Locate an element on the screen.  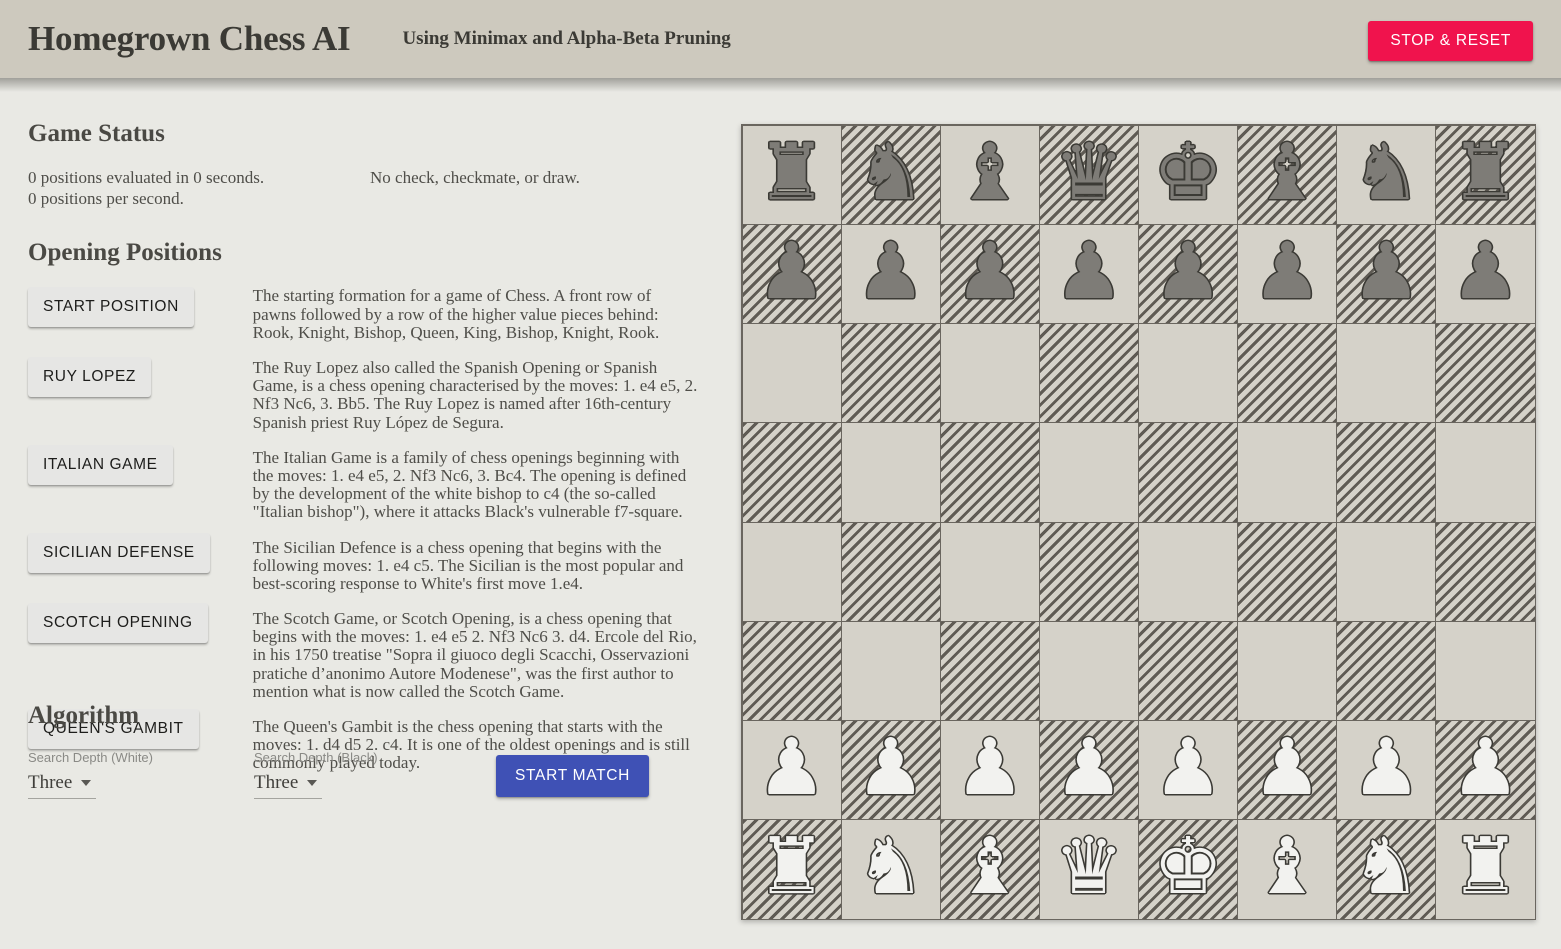
board-square-d1: ♛ is located at coordinates (1088, 869).